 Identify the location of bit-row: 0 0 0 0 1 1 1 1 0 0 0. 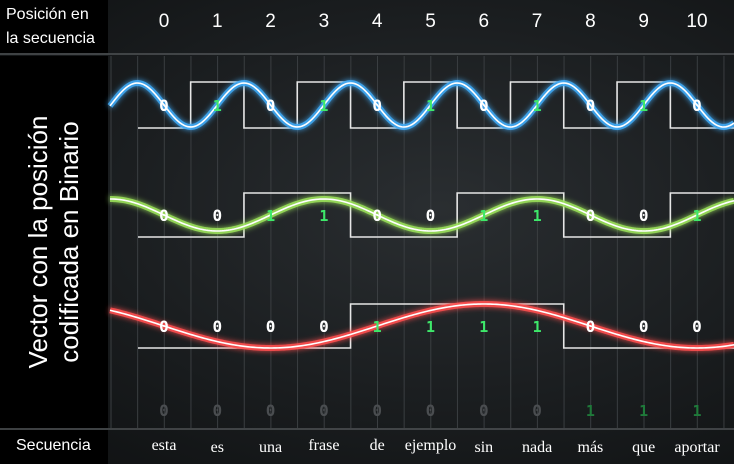
(421, 325).